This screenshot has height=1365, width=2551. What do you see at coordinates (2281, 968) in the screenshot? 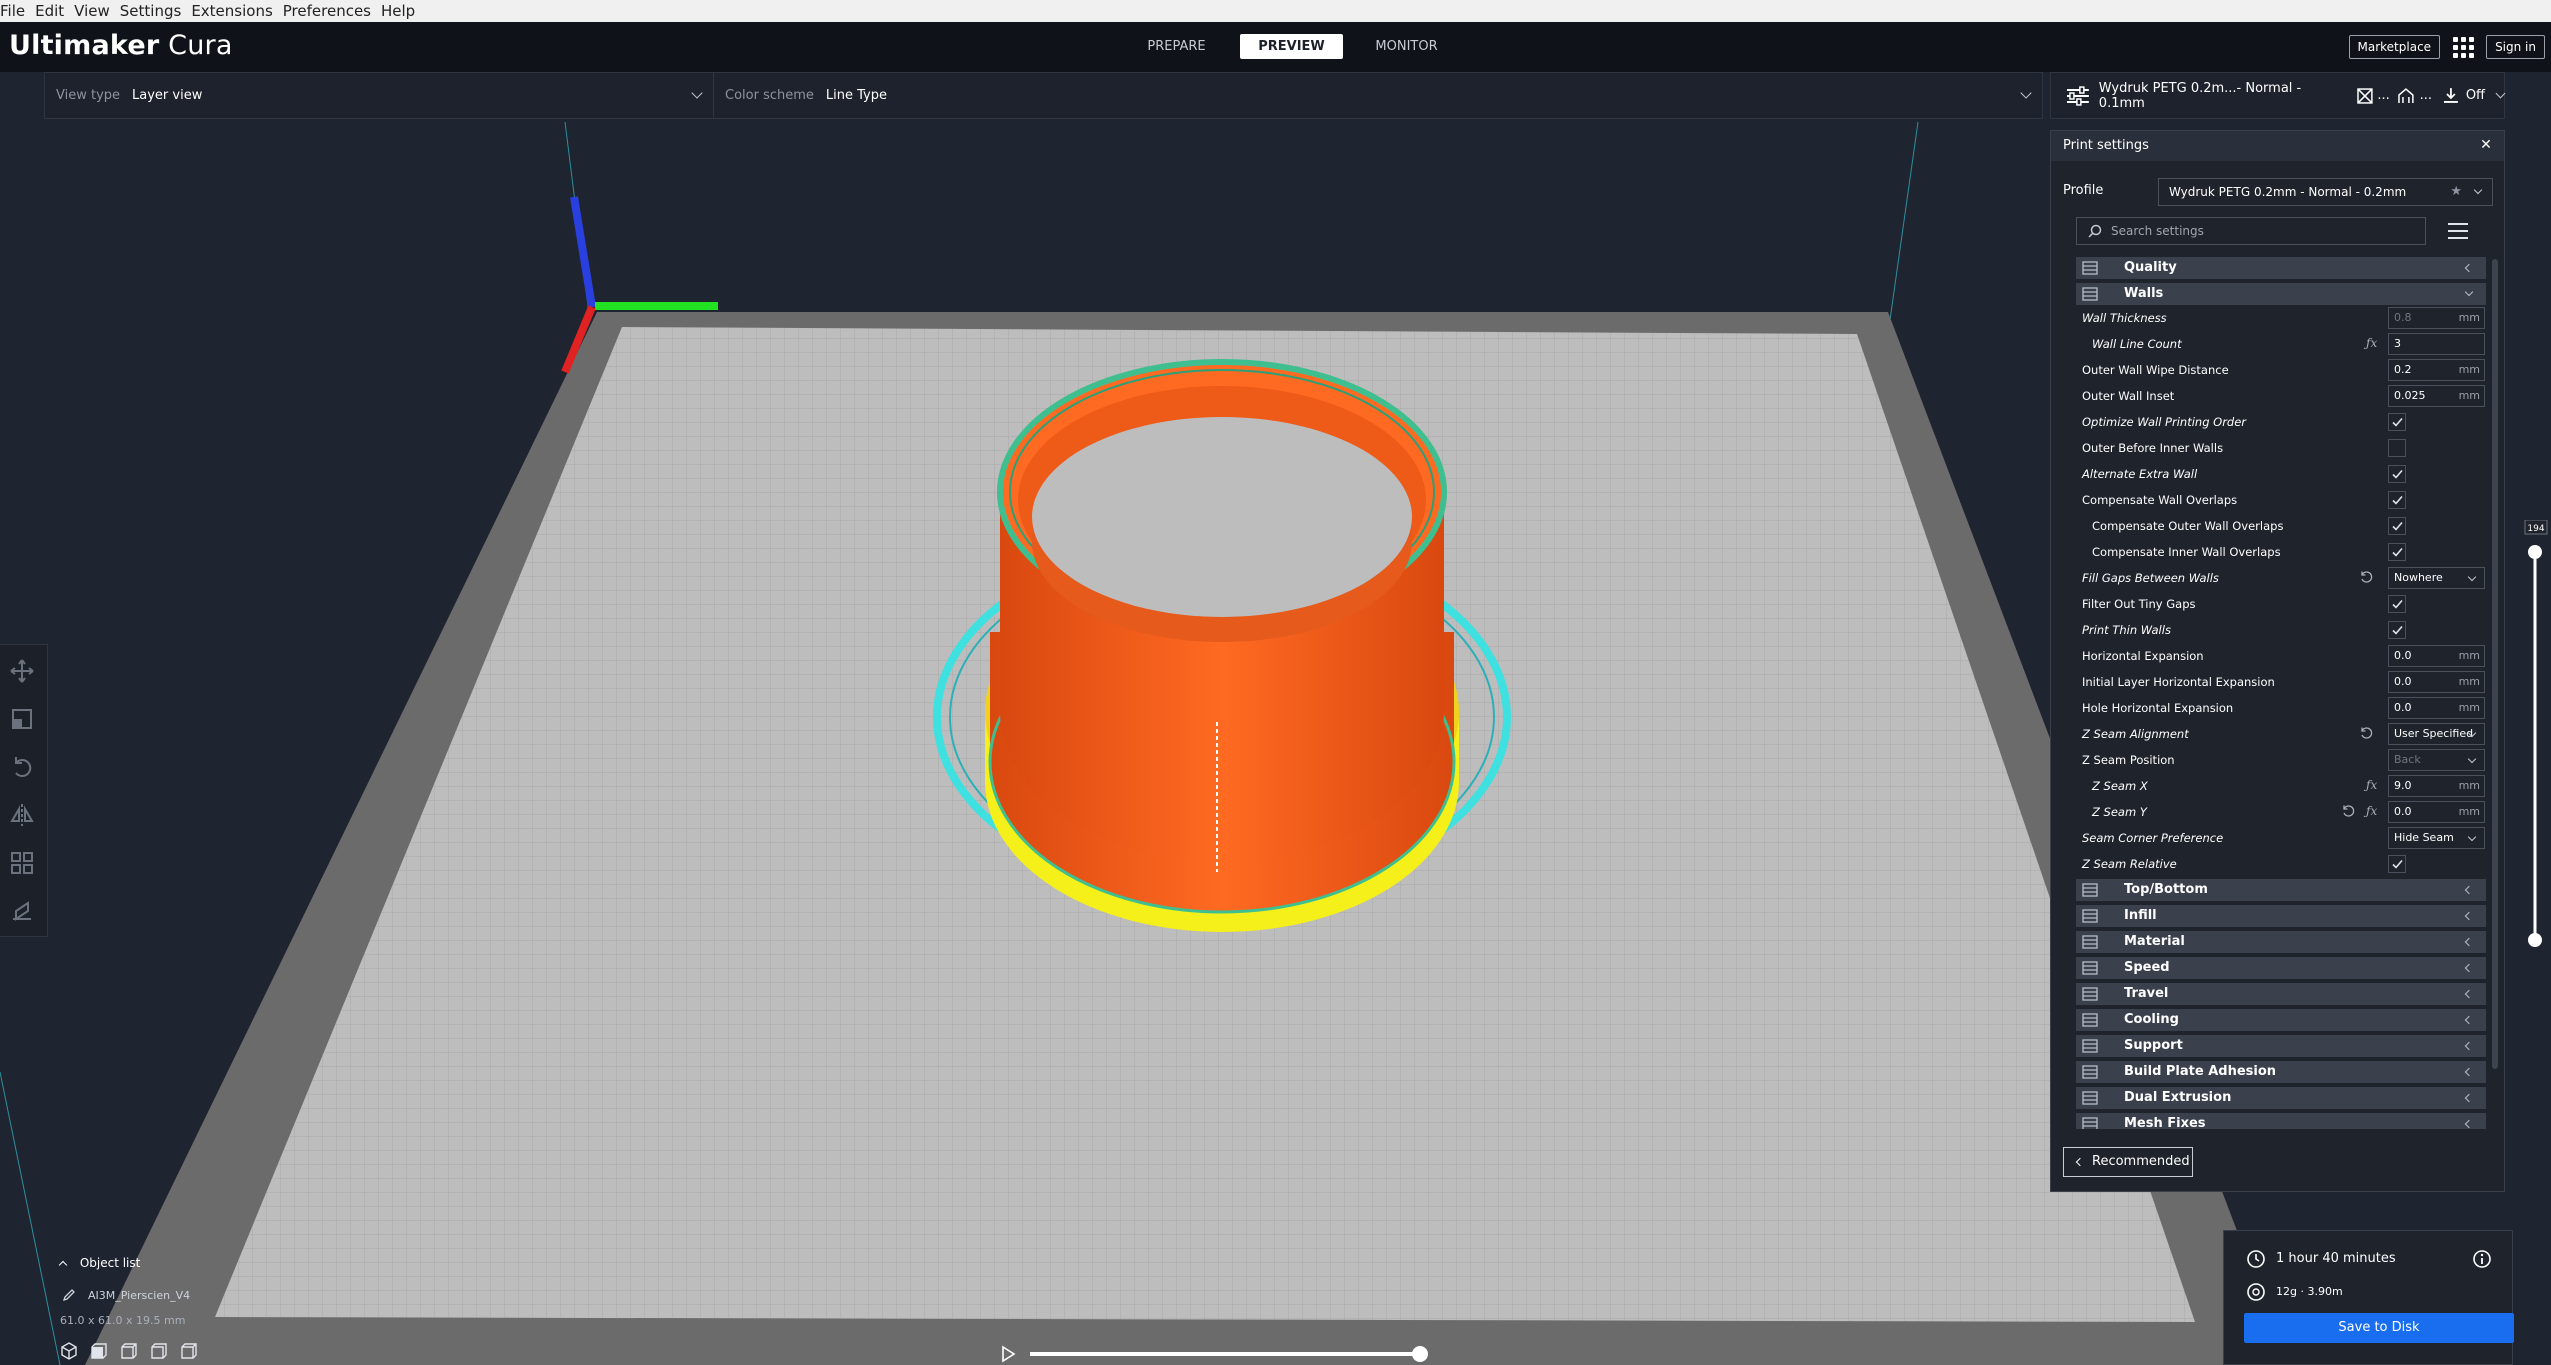
I see `category-speed: Speed` at bounding box center [2281, 968].